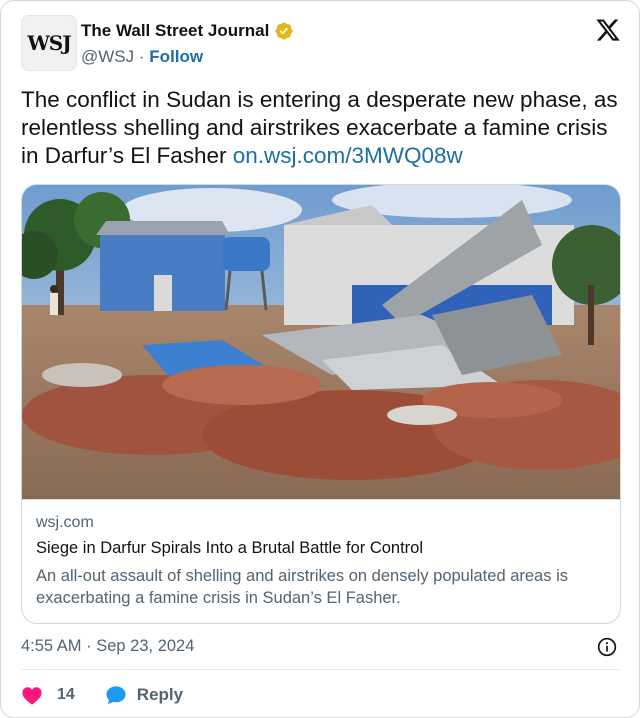 The height and width of the screenshot is (718, 640). What do you see at coordinates (608, 30) in the screenshot?
I see `x-logo-icon` at bounding box center [608, 30].